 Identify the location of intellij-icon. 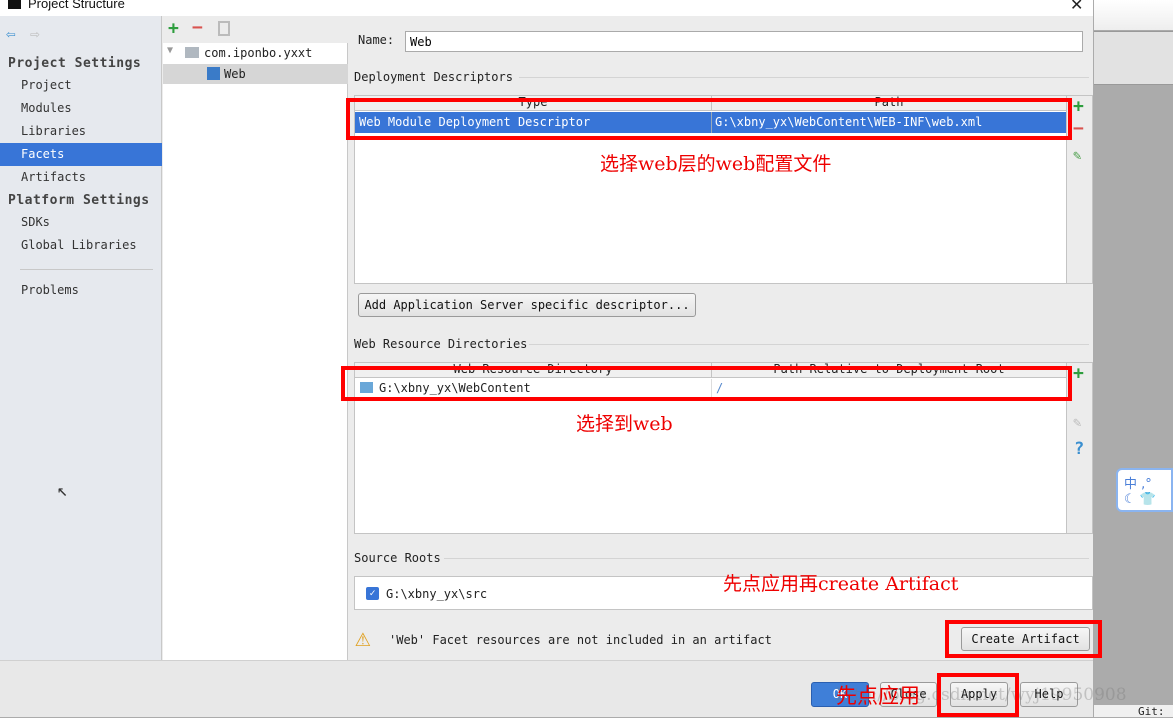
(14, 4).